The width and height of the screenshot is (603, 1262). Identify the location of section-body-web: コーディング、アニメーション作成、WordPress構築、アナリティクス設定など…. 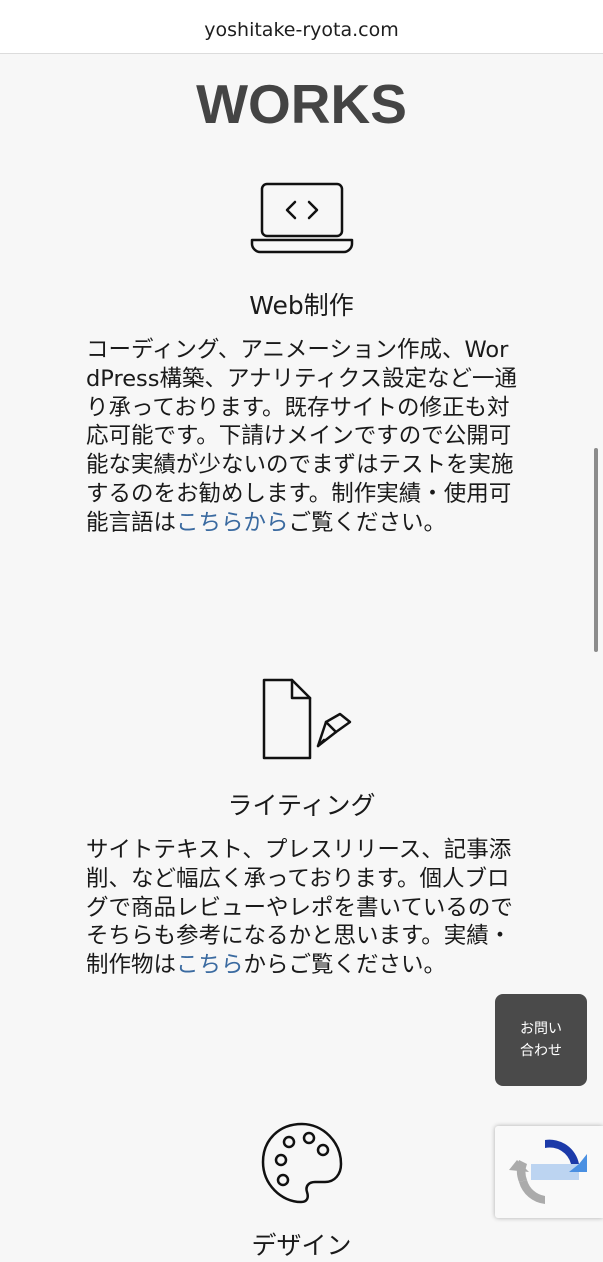
(302, 436).